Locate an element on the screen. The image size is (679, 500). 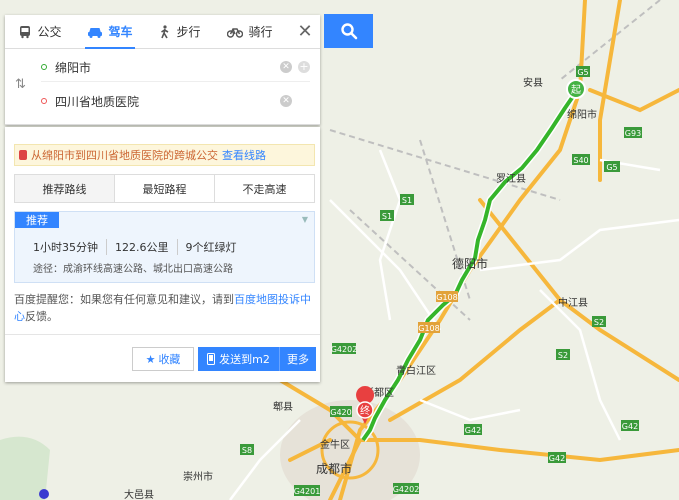
end-dot-icon is located at coordinates (44, 101).